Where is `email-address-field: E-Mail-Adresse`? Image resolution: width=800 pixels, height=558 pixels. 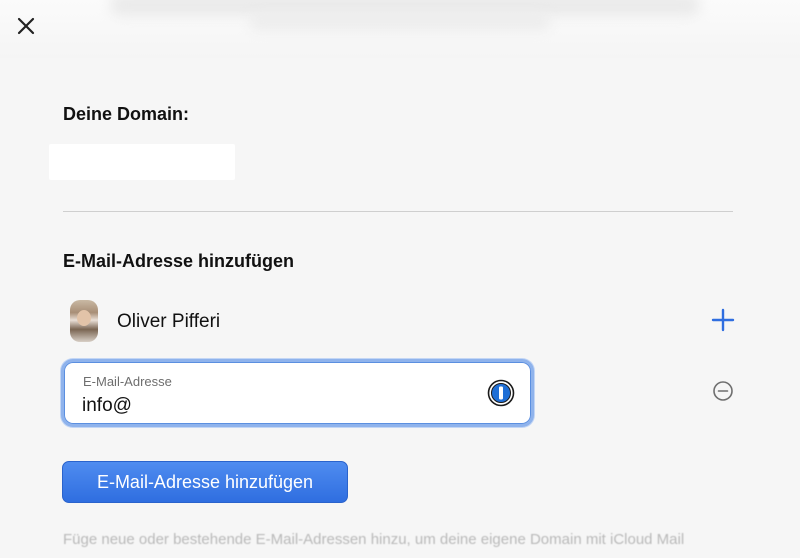 email-address-field: E-Mail-Adresse is located at coordinates (297, 393).